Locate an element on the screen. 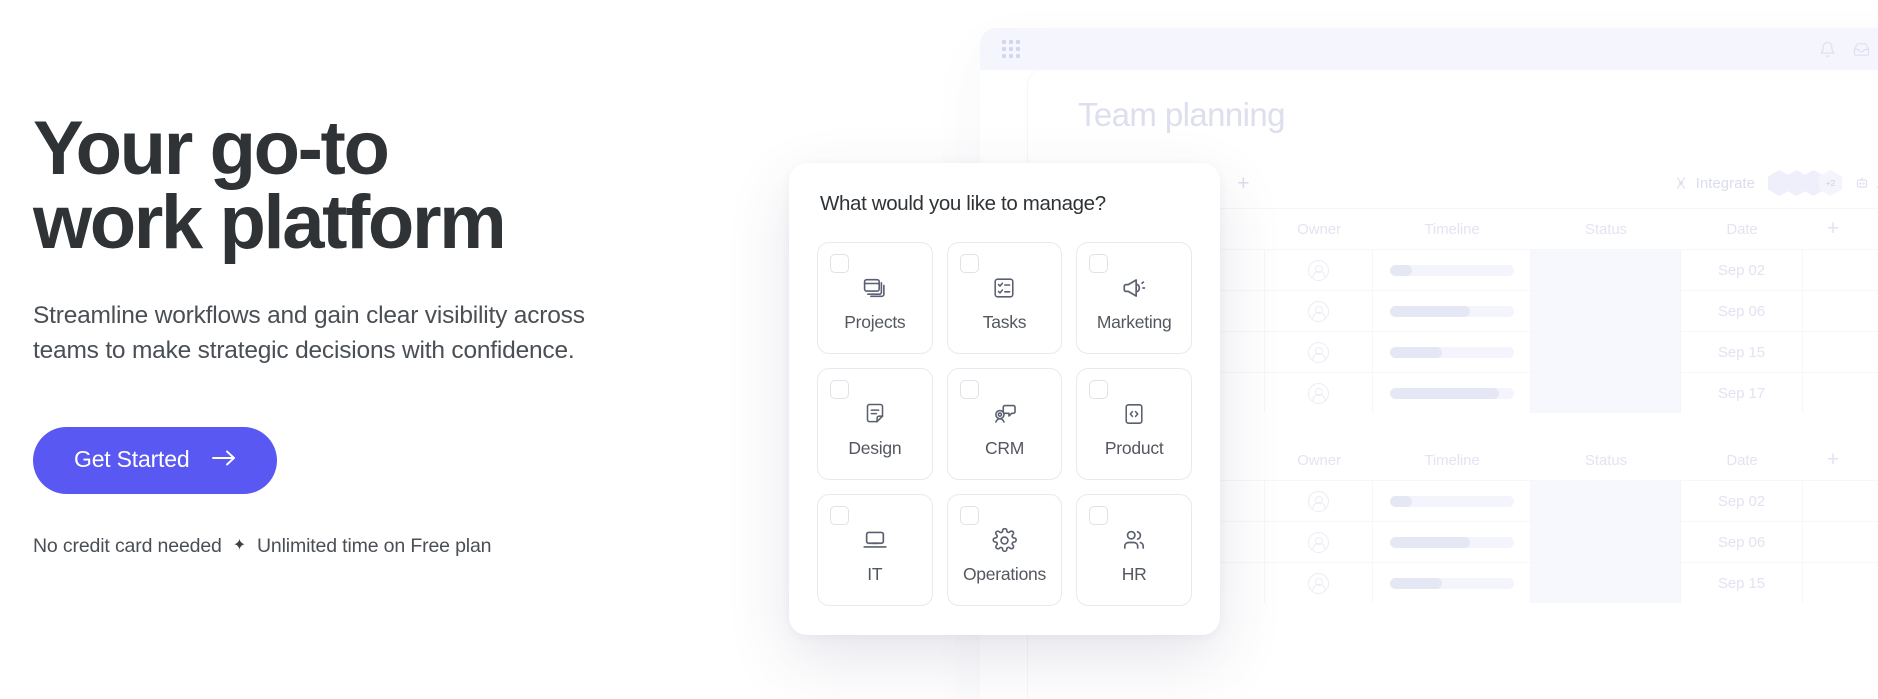 The width and height of the screenshot is (1878, 699). manage-option-it: IT is located at coordinates (875, 550).